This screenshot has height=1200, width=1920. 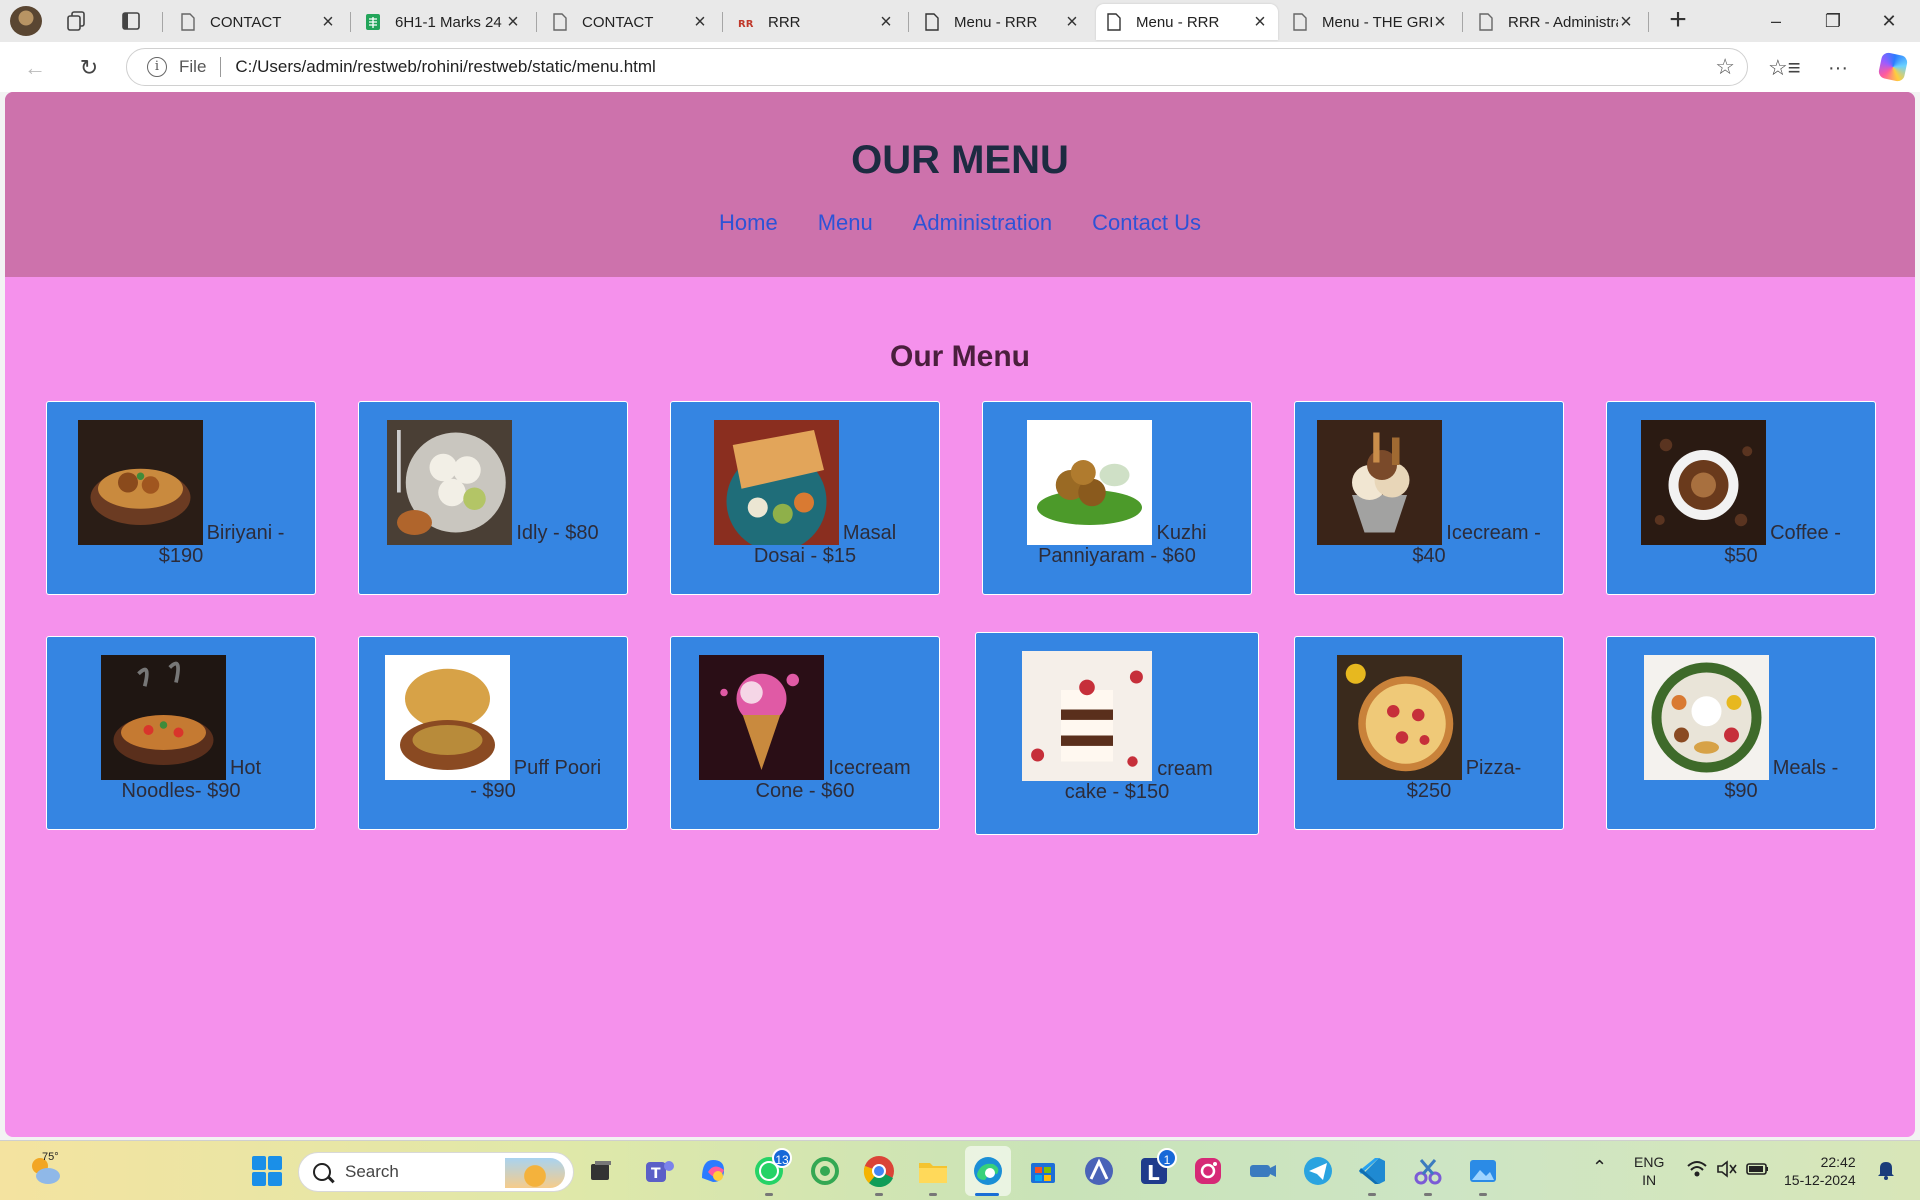 I want to click on maximize-button: ❐, so click(x=1833, y=21).